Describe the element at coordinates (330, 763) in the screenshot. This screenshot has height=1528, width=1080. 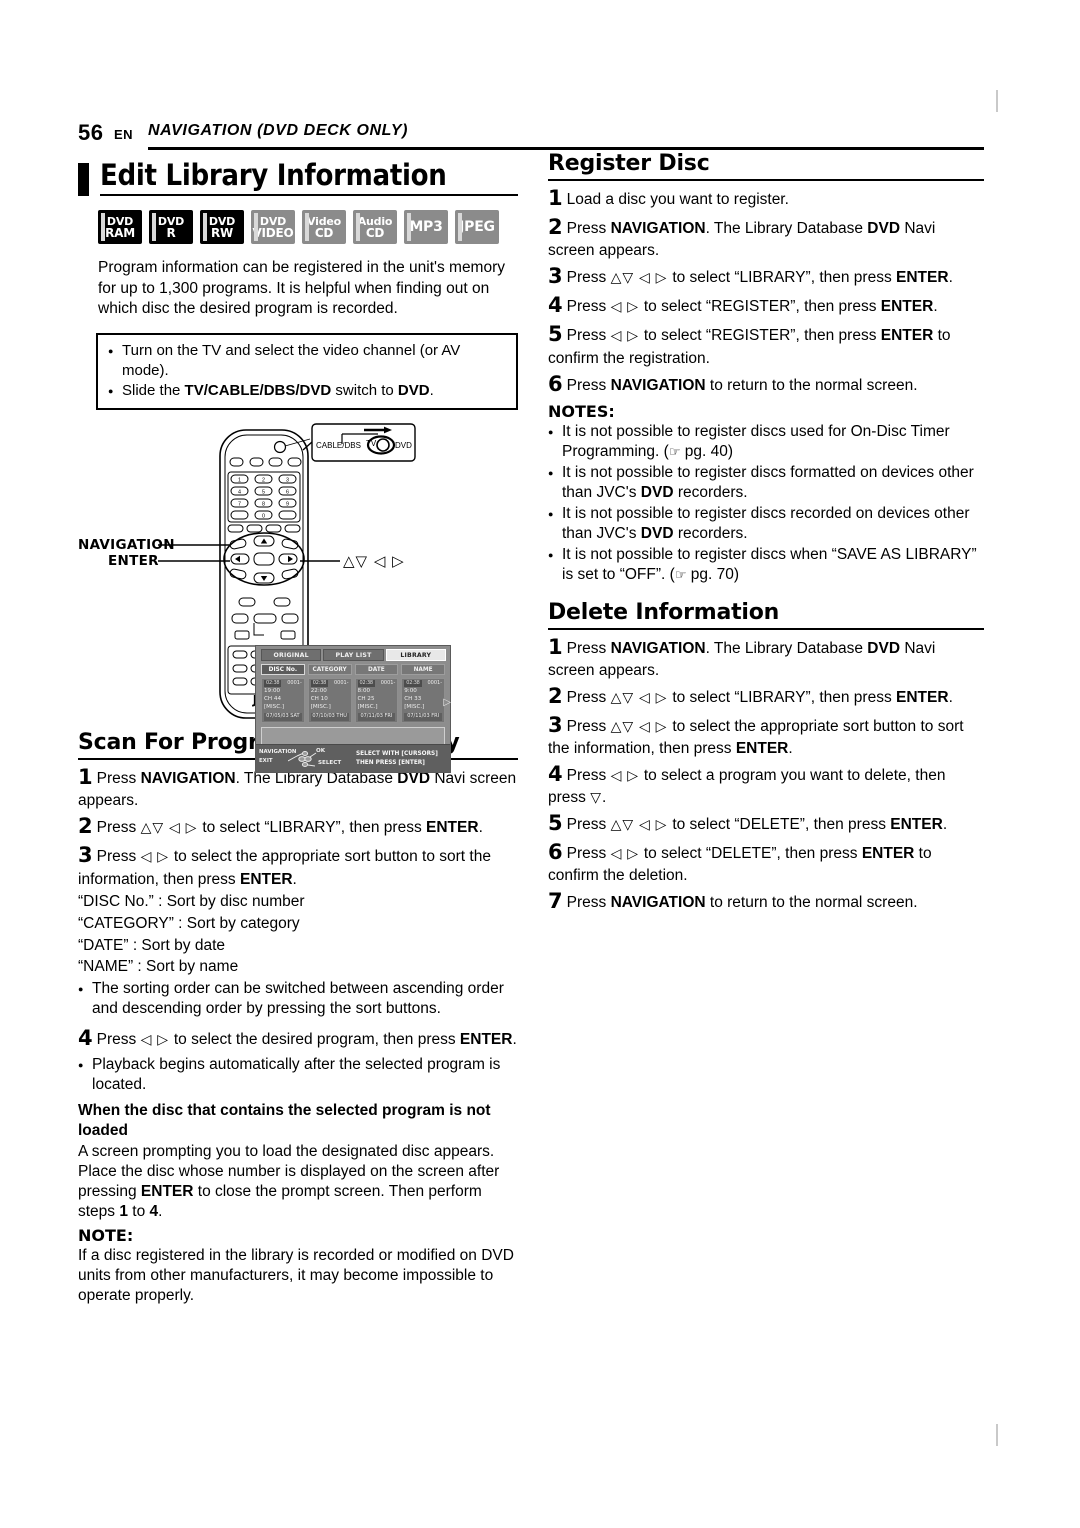
I see `navi-footer-select: SELECT` at that location.